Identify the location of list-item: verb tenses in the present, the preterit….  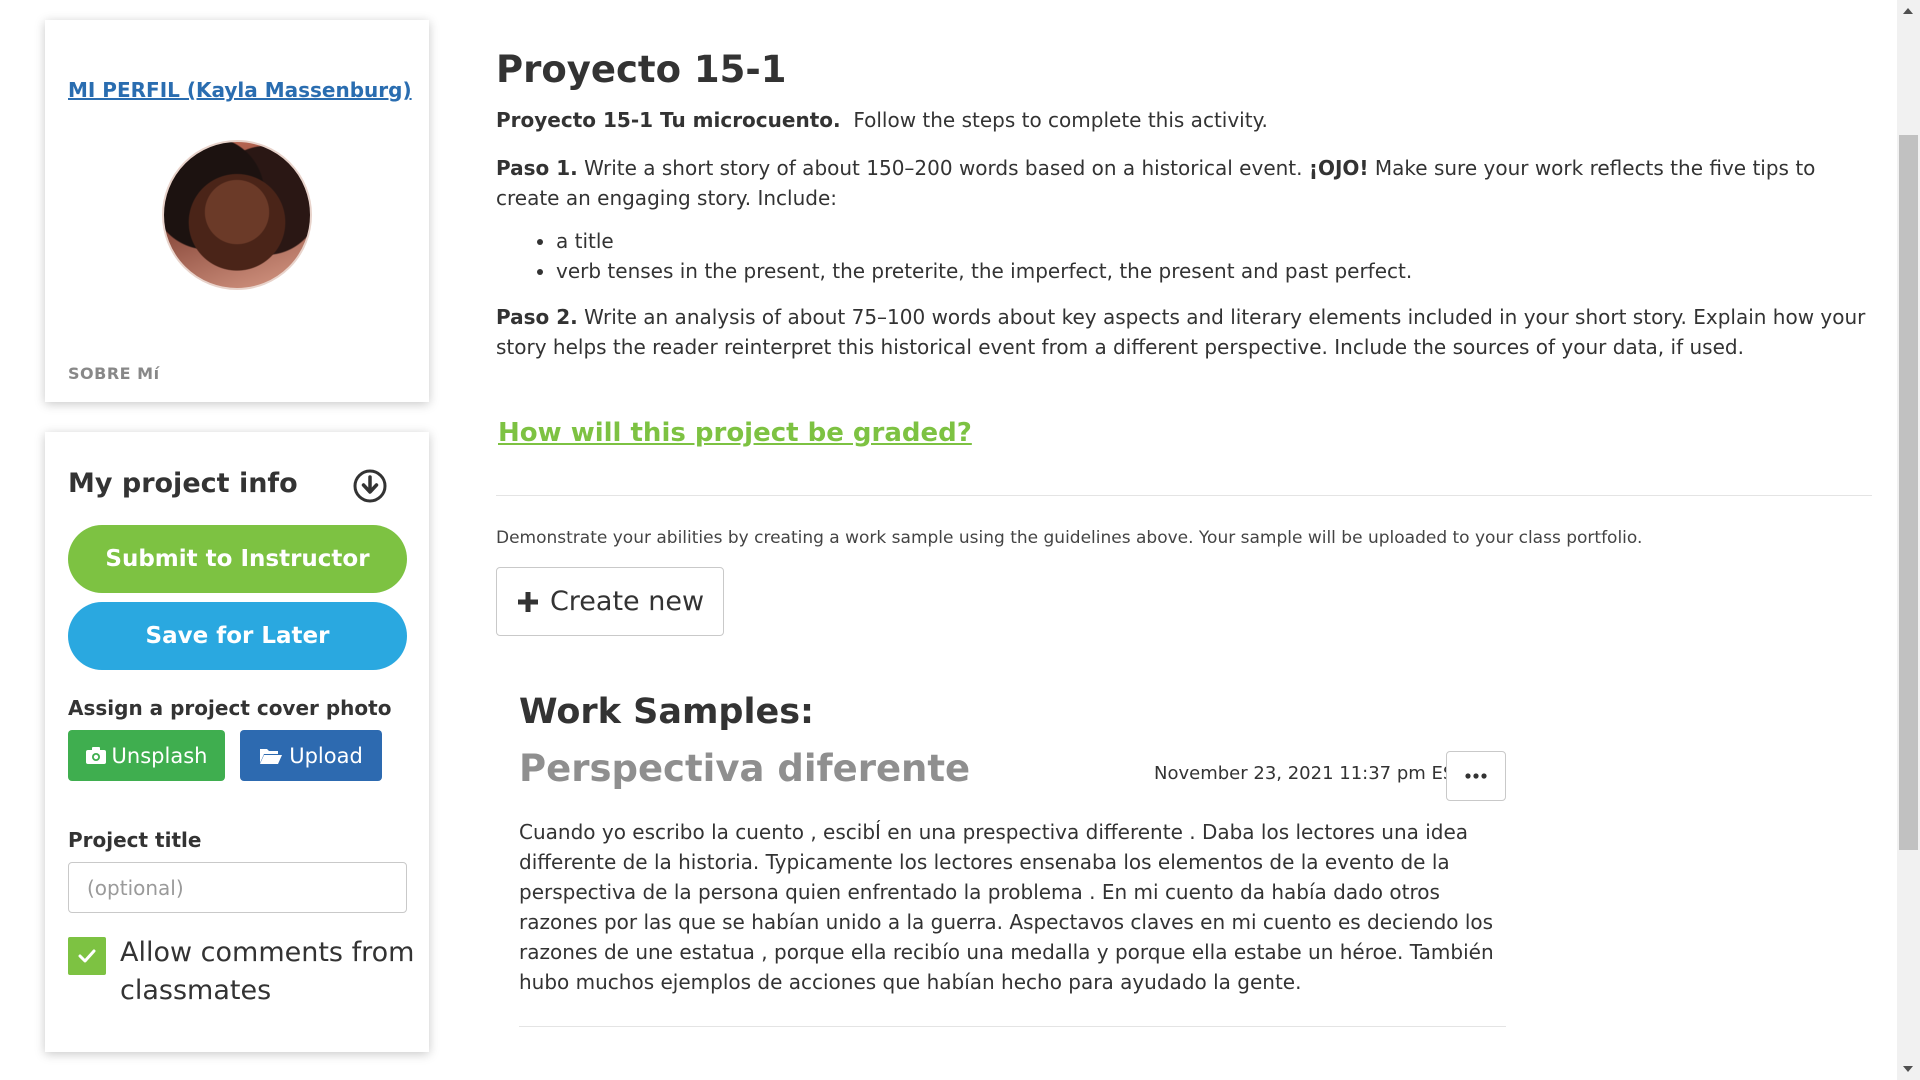
(984, 271).